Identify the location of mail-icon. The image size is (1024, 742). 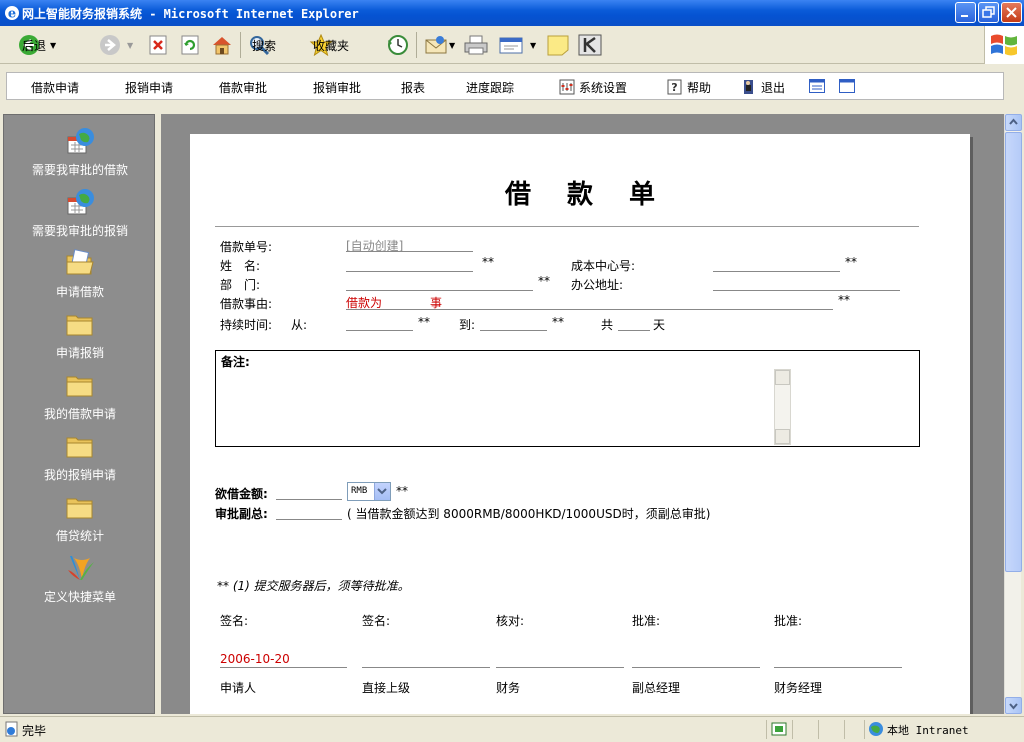
(436, 45).